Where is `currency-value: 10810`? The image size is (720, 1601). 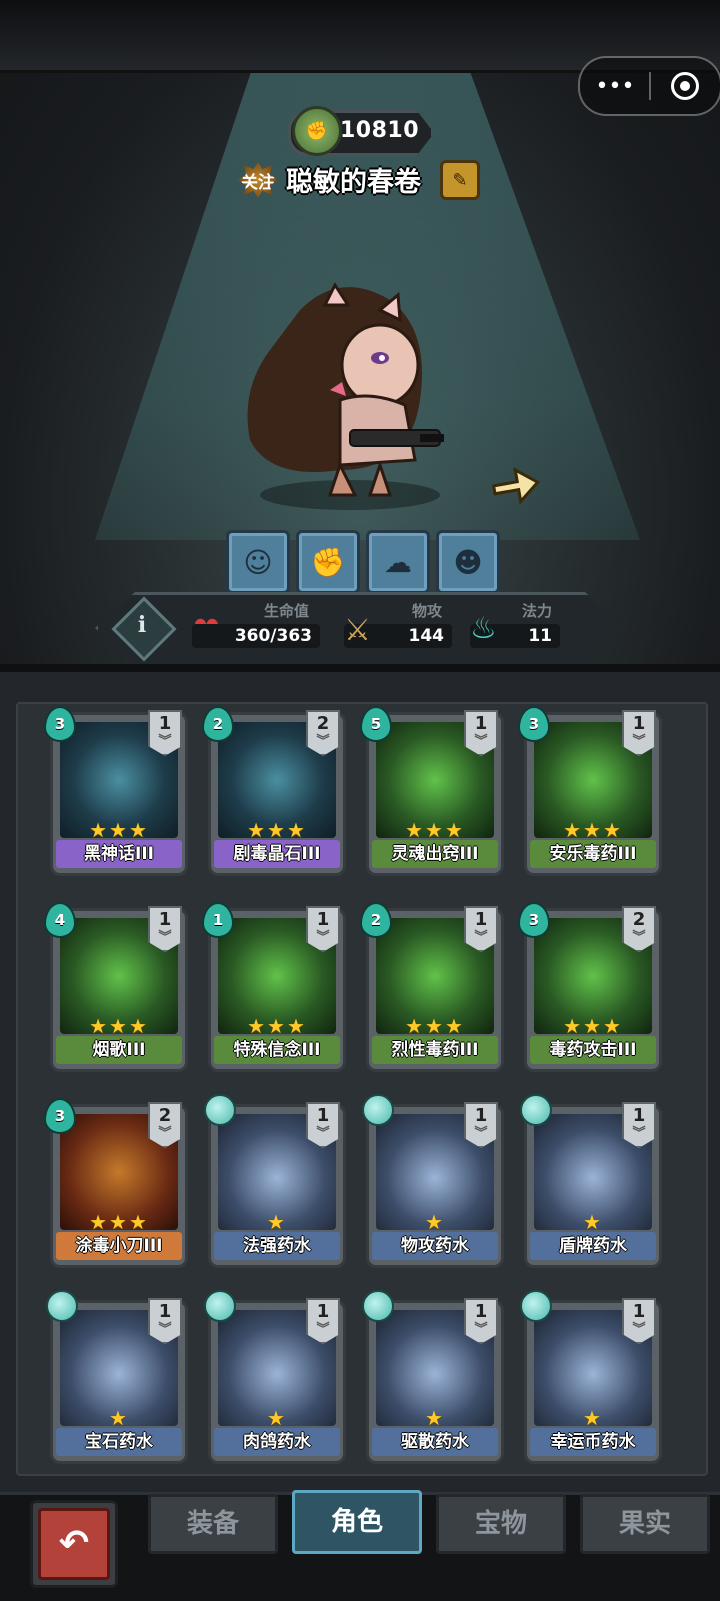
currency-value: 10810 is located at coordinates (380, 130).